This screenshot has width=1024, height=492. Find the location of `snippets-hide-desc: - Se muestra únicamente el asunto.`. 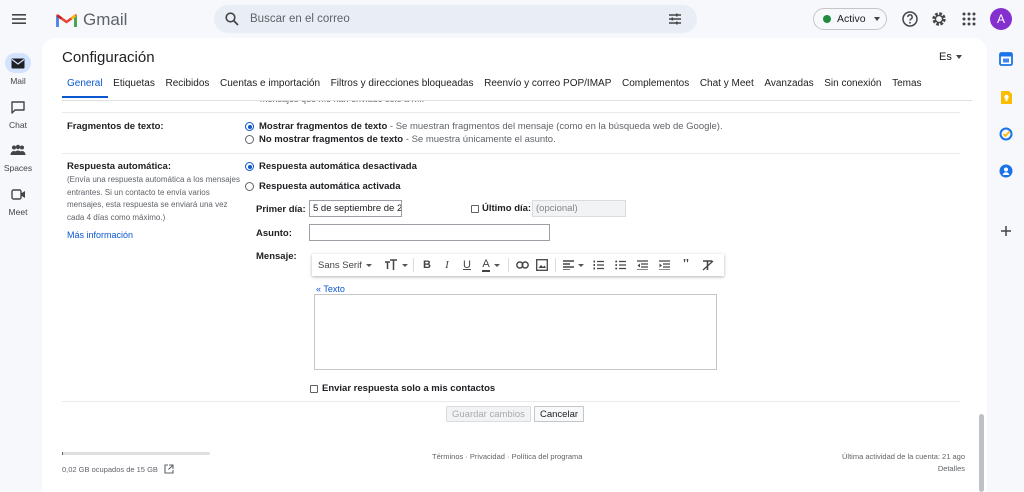

snippets-hide-desc: - Se muestra únicamente el asunto. is located at coordinates (479, 139).